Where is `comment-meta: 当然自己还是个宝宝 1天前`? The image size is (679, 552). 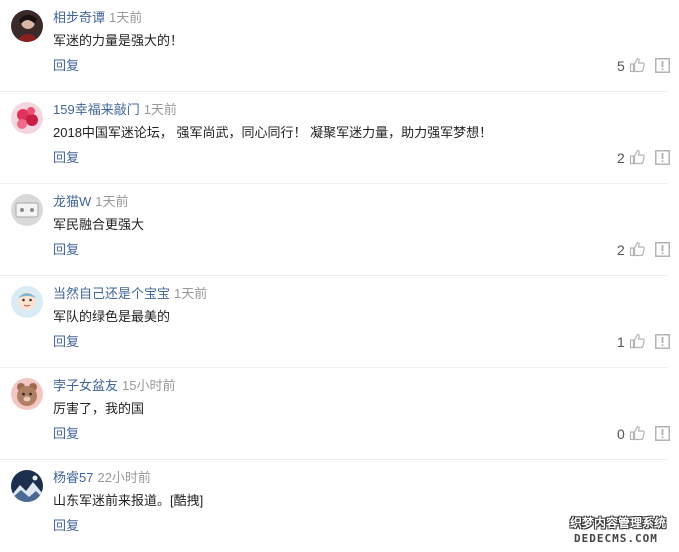 comment-meta: 当然自己还是个宝宝 1天前 is located at coordinates (130, 294).